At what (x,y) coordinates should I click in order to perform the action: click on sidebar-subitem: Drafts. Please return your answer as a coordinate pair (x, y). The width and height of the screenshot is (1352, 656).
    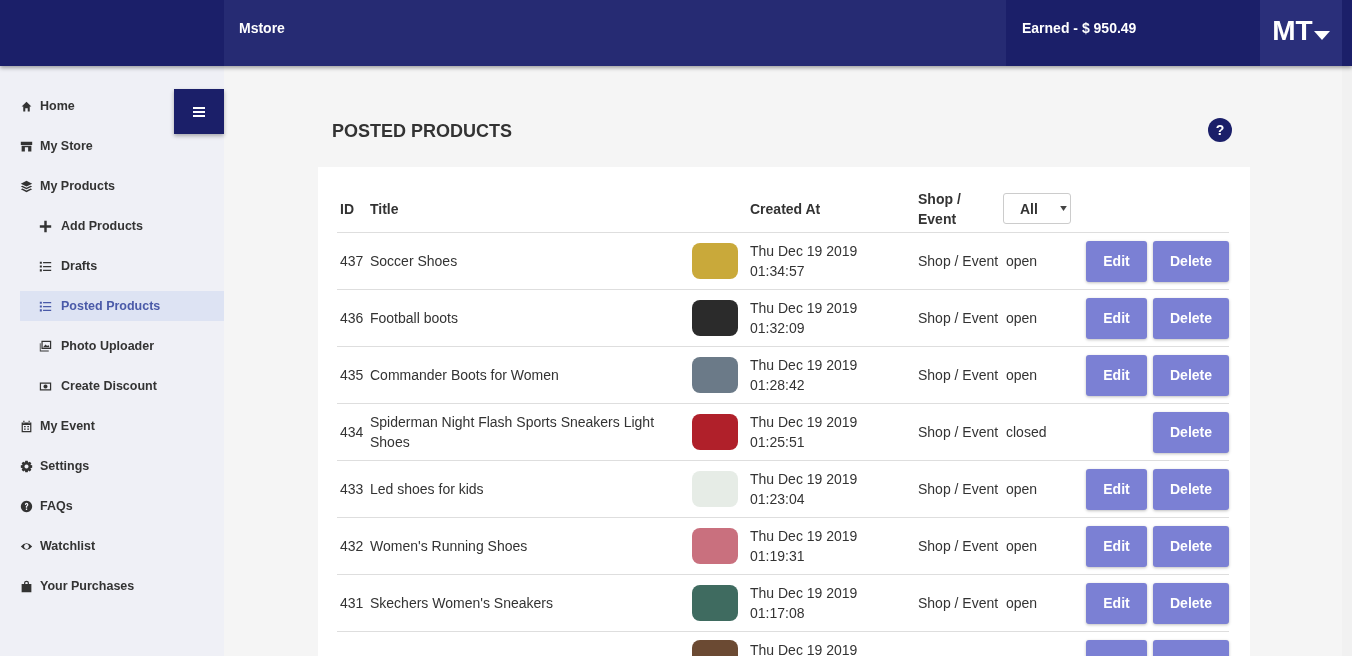
    Looking at the image, I should click on (122, 266).